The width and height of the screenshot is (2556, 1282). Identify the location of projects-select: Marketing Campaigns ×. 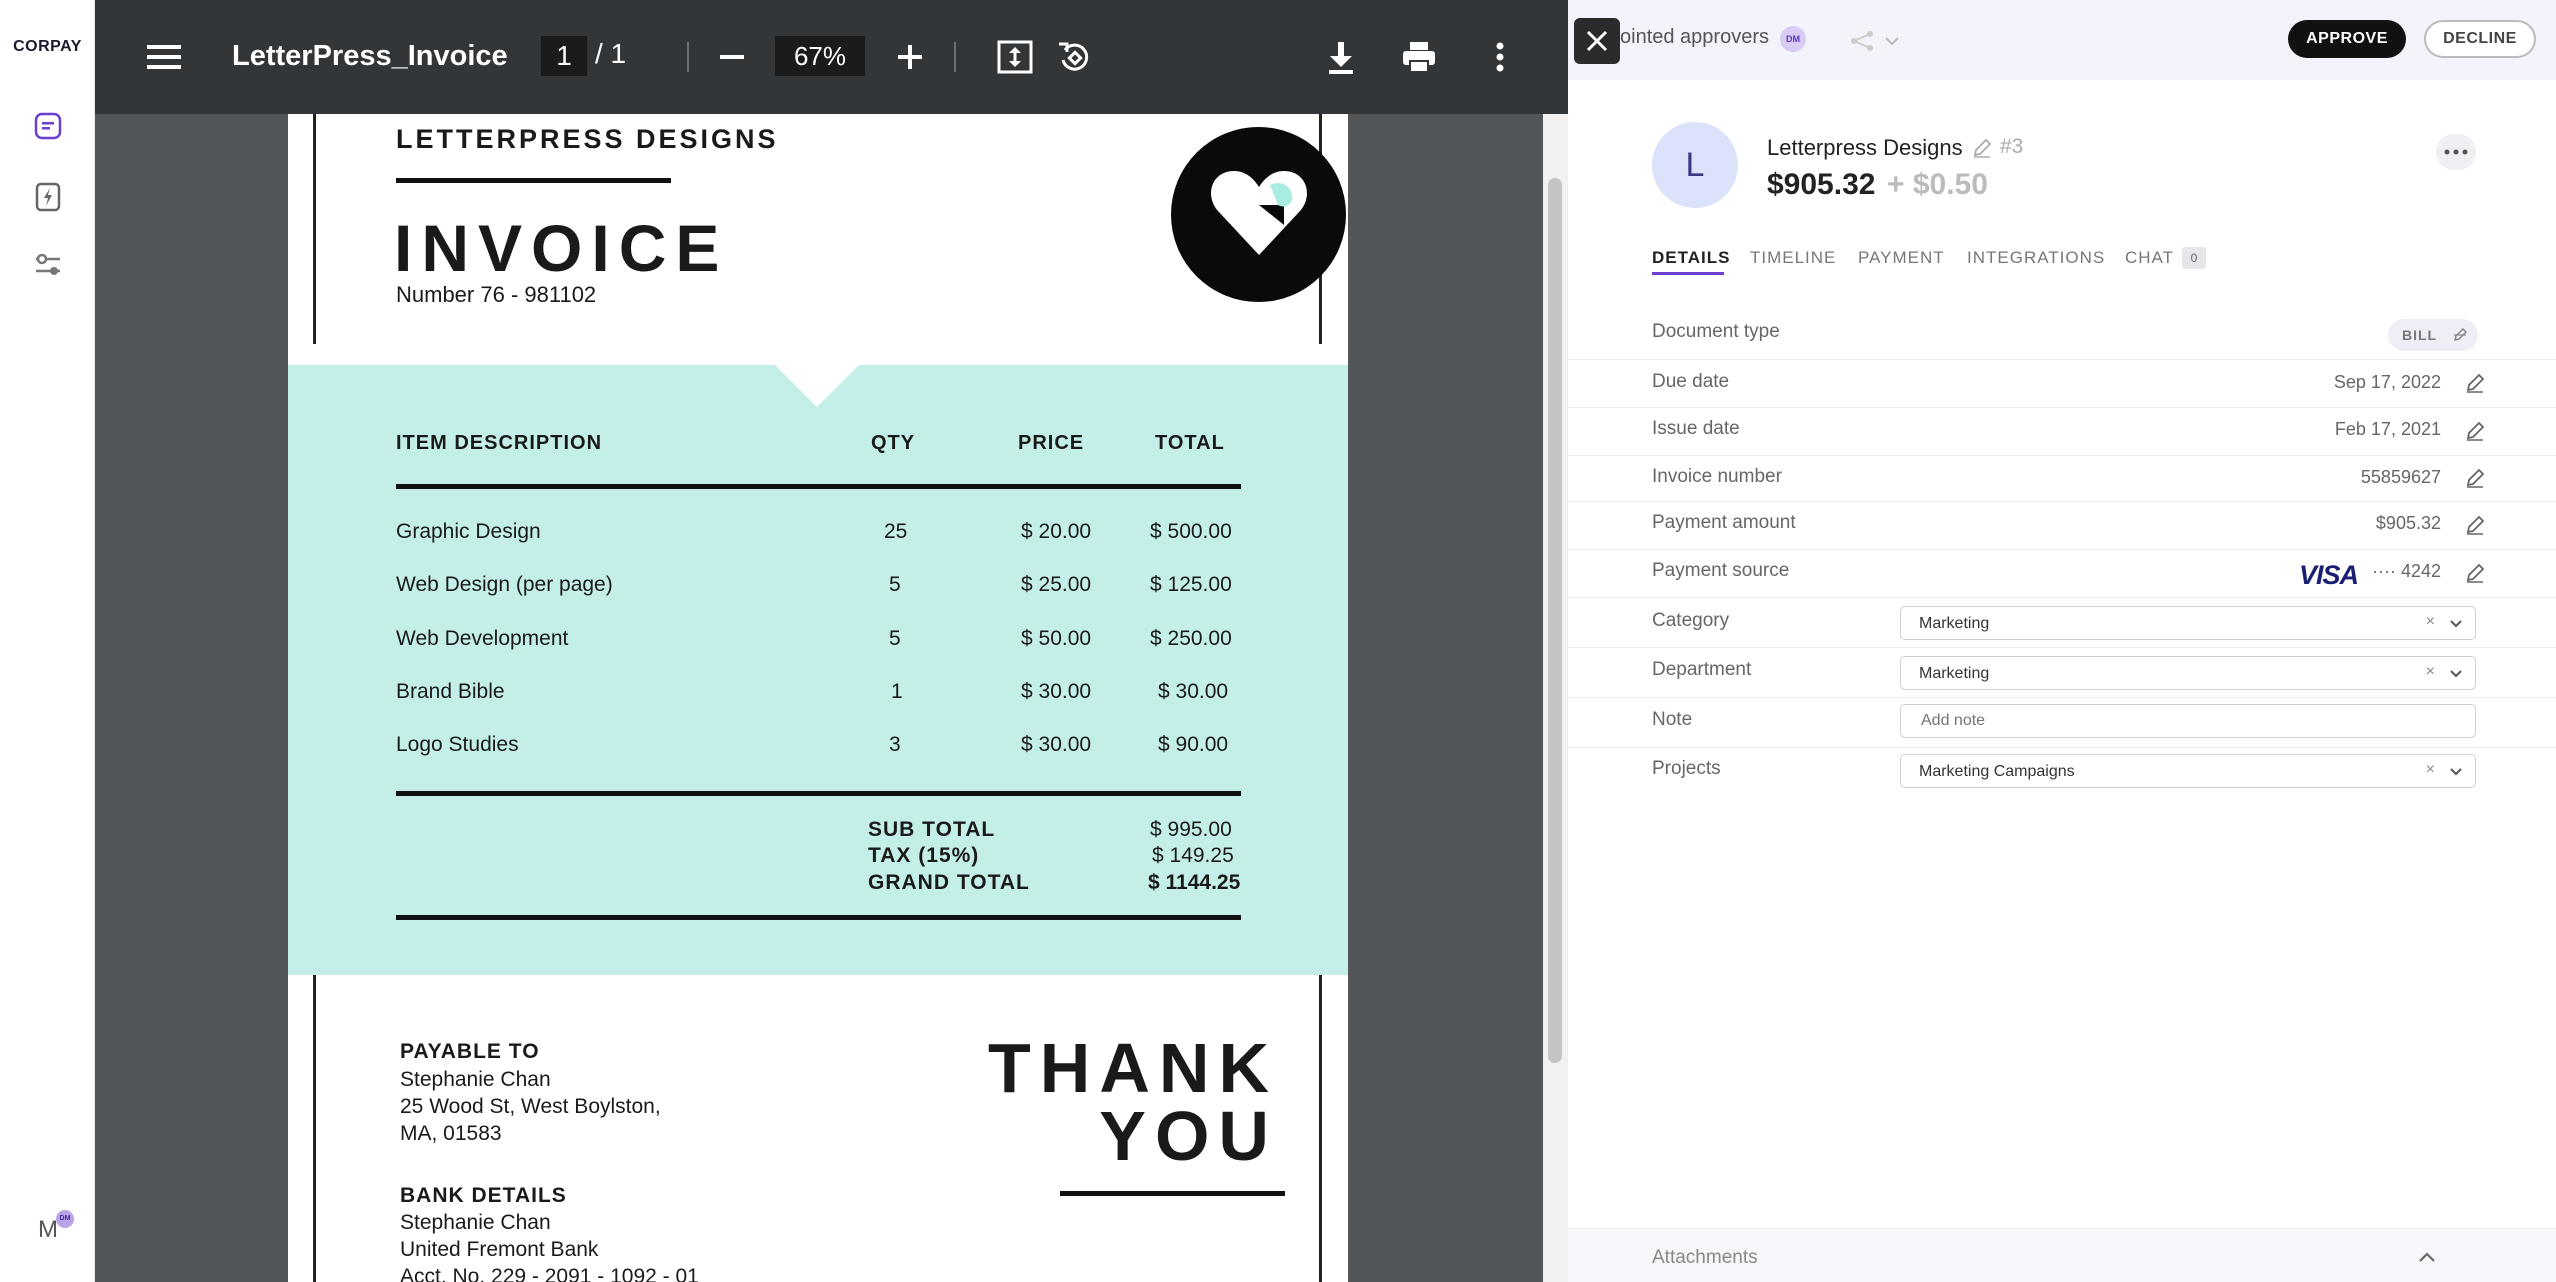
(2188, 771).